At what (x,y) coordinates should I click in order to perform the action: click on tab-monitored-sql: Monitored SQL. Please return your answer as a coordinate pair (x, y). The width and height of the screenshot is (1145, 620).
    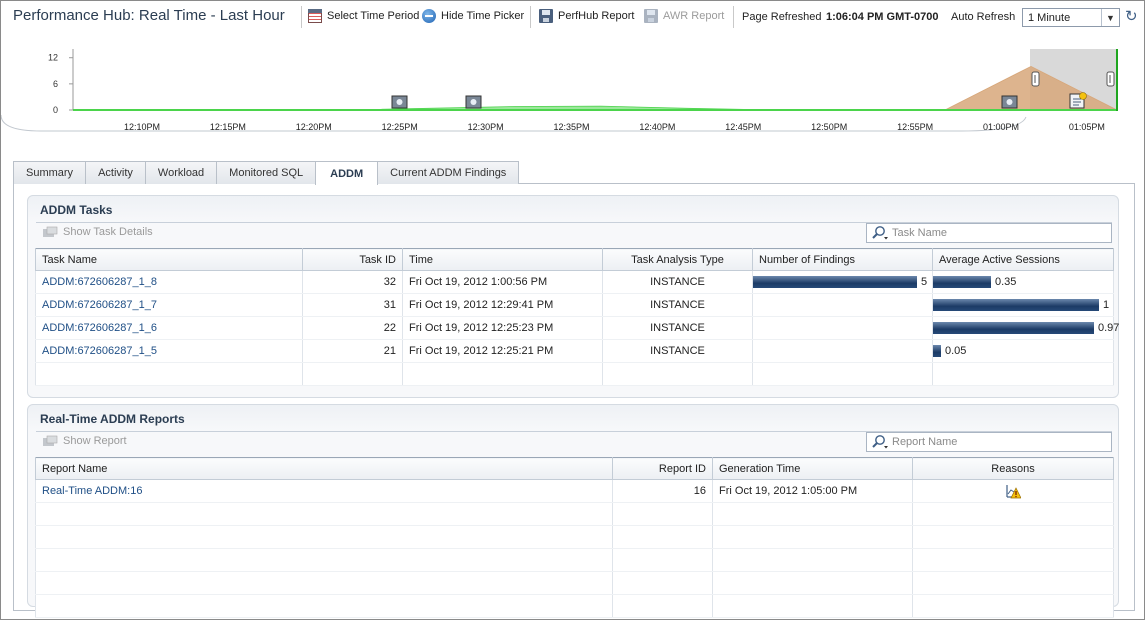
    Looking at the image, I should click on (266, 172).